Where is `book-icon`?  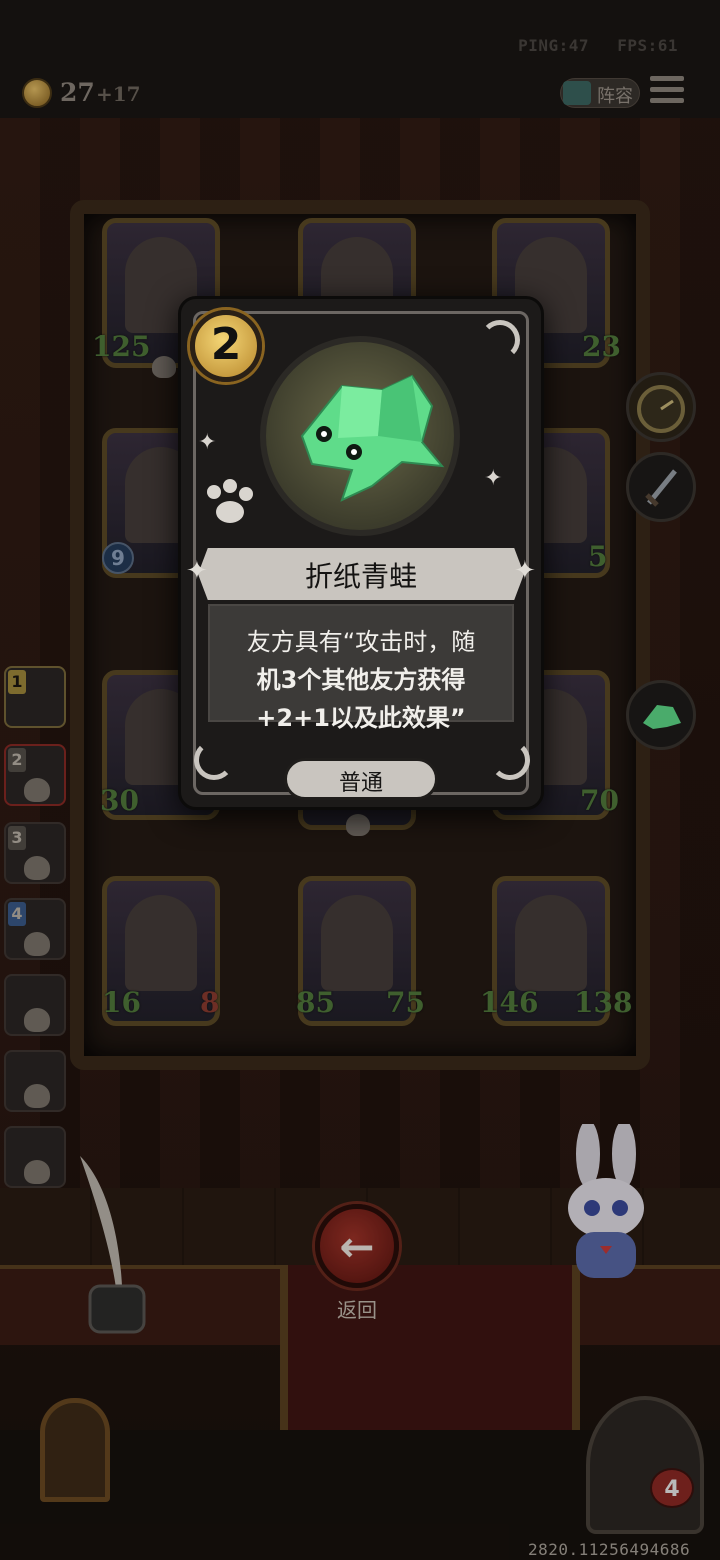 book-icon is located at coordinates (577, 93).